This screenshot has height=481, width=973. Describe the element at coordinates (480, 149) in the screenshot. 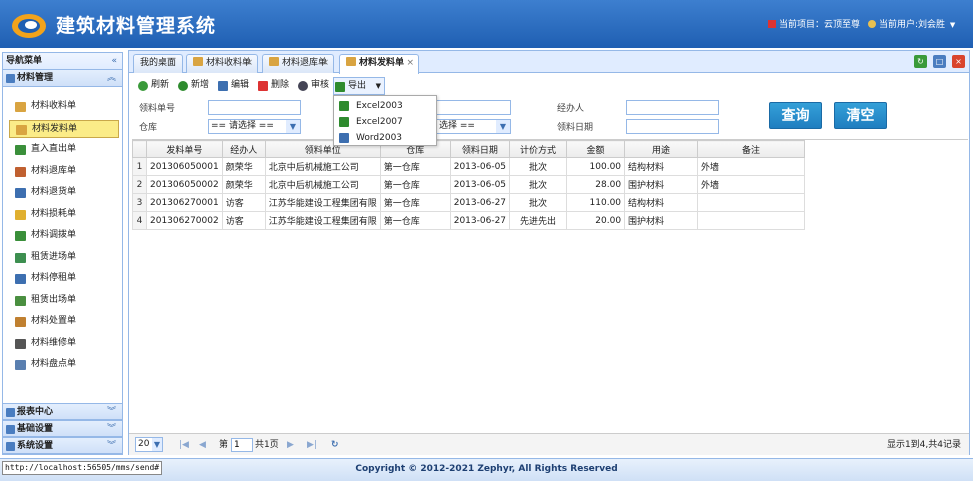

I see `column-header: 领料日期` at that location.